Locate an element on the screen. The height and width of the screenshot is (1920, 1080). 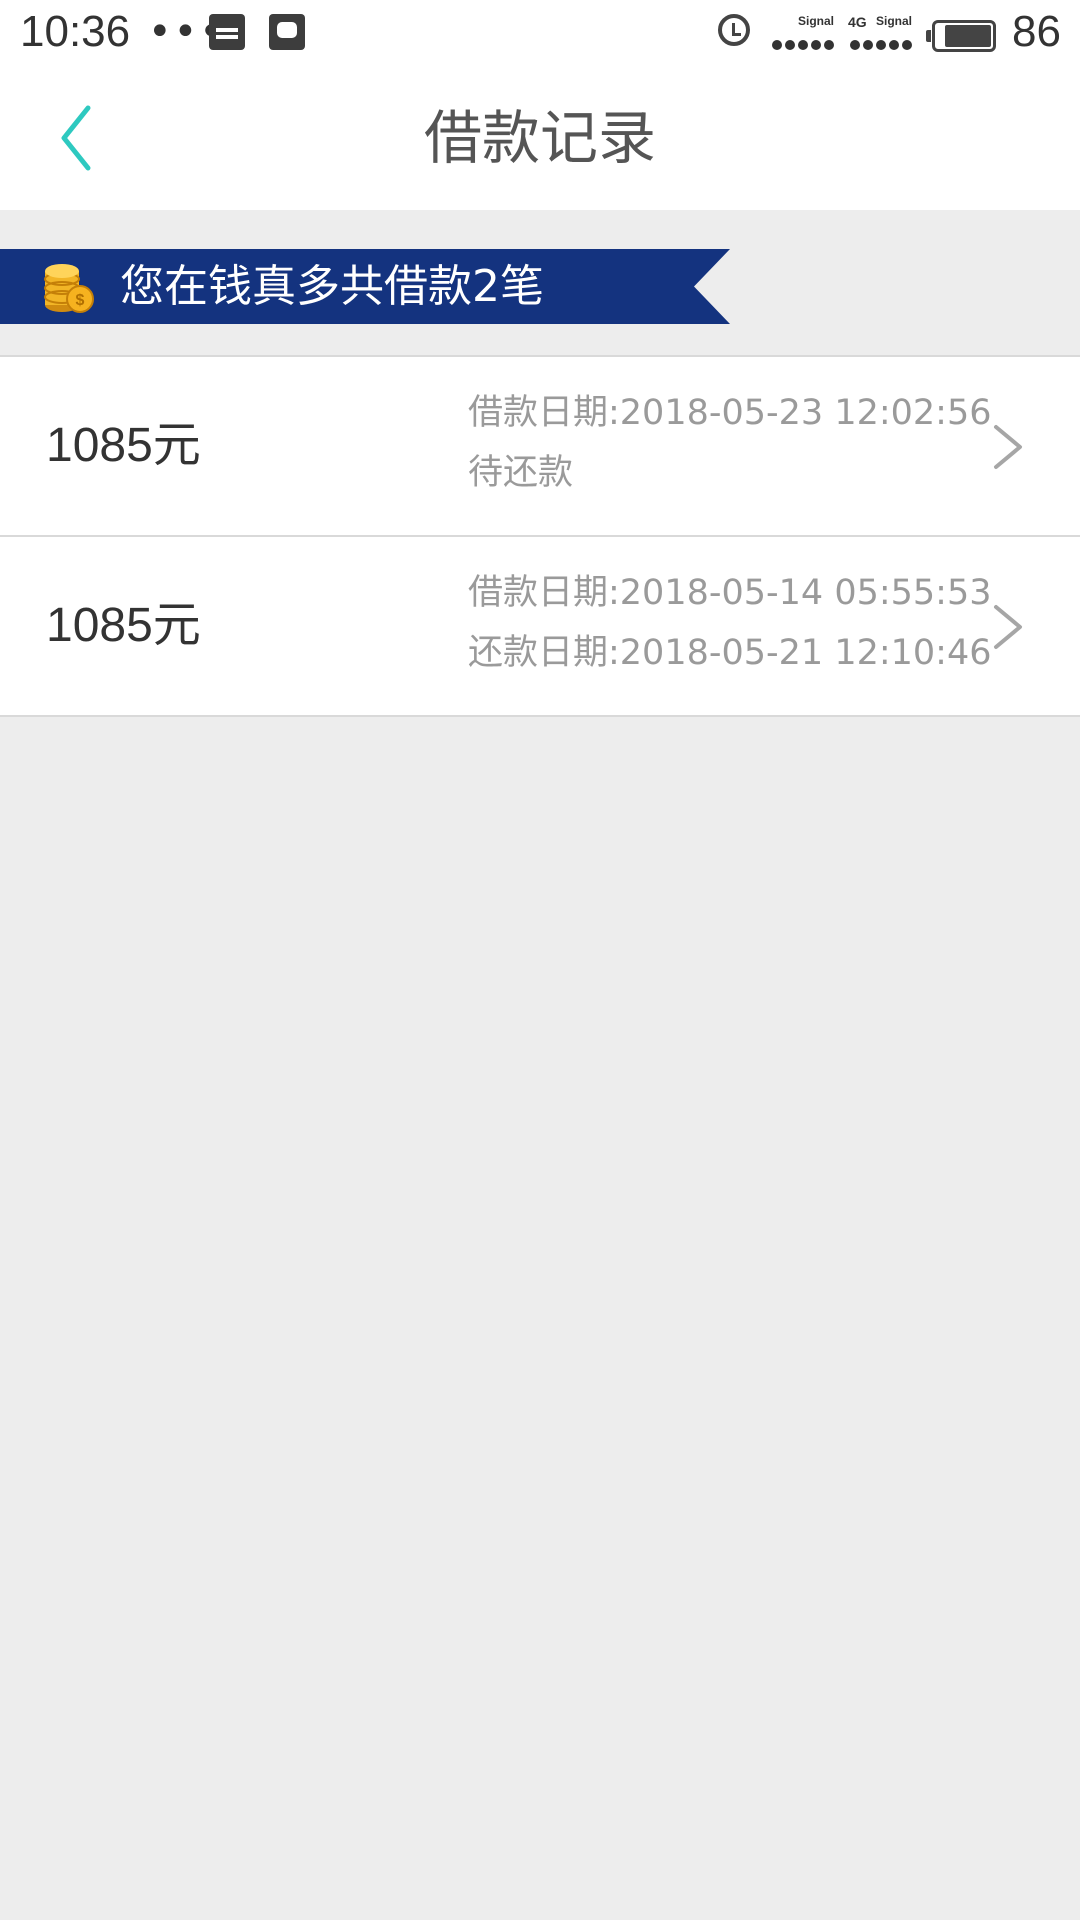
loan-date: 借款日期:2018-05-14 05:55:53 is located at coordinates (730, 593).